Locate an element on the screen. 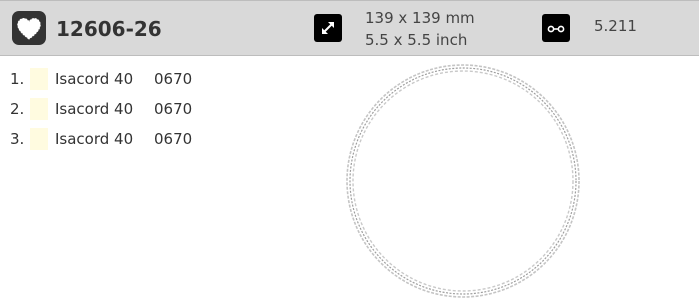 Image resolution: width=699 pixels, height=304 pixels. design-number: 12606-26 is located at coordinates (109, 29).